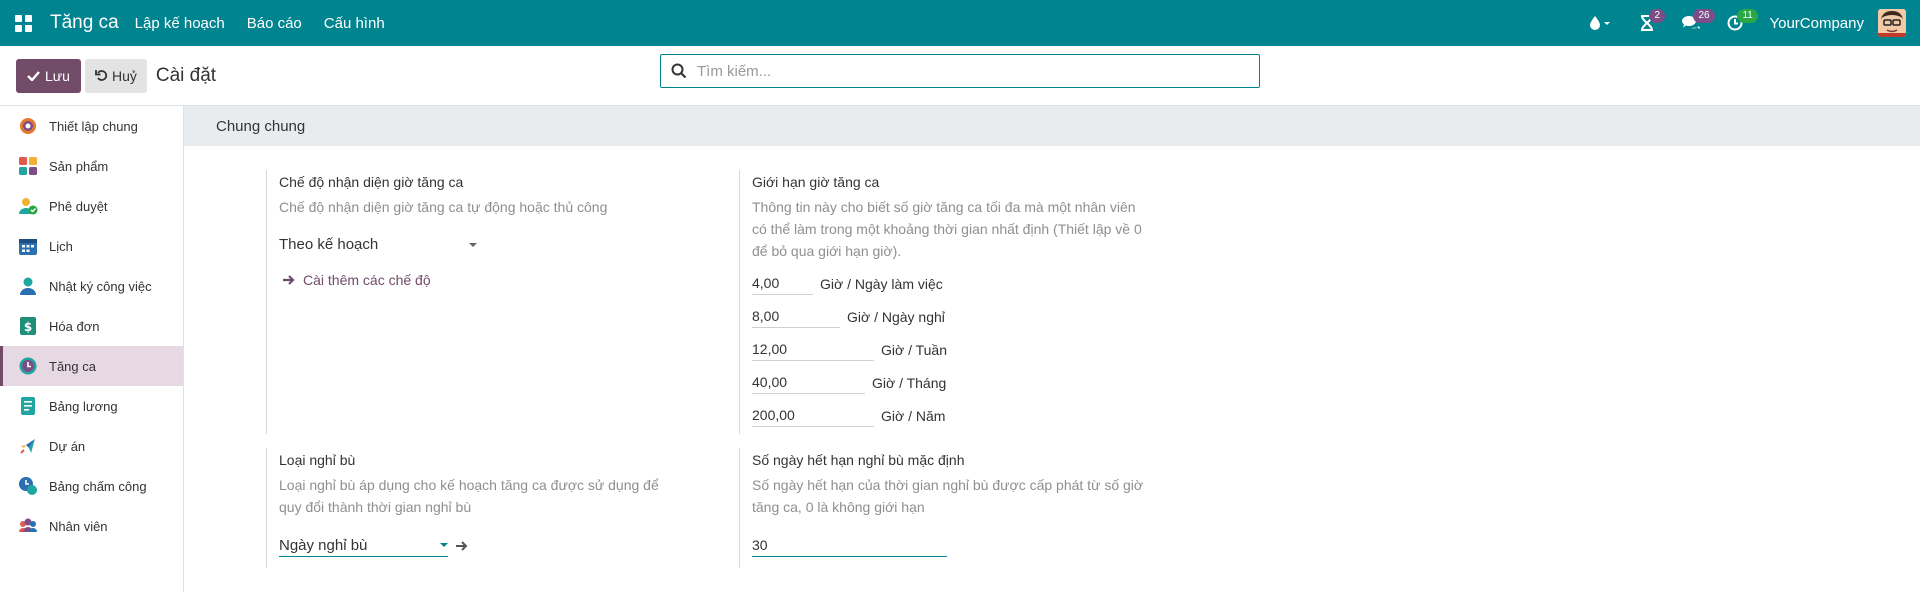 The width and height of the screenshot is (1920, 592). I want to click on limit-row-month: 40,00 Giờ / Tháng, so click(955, 382).